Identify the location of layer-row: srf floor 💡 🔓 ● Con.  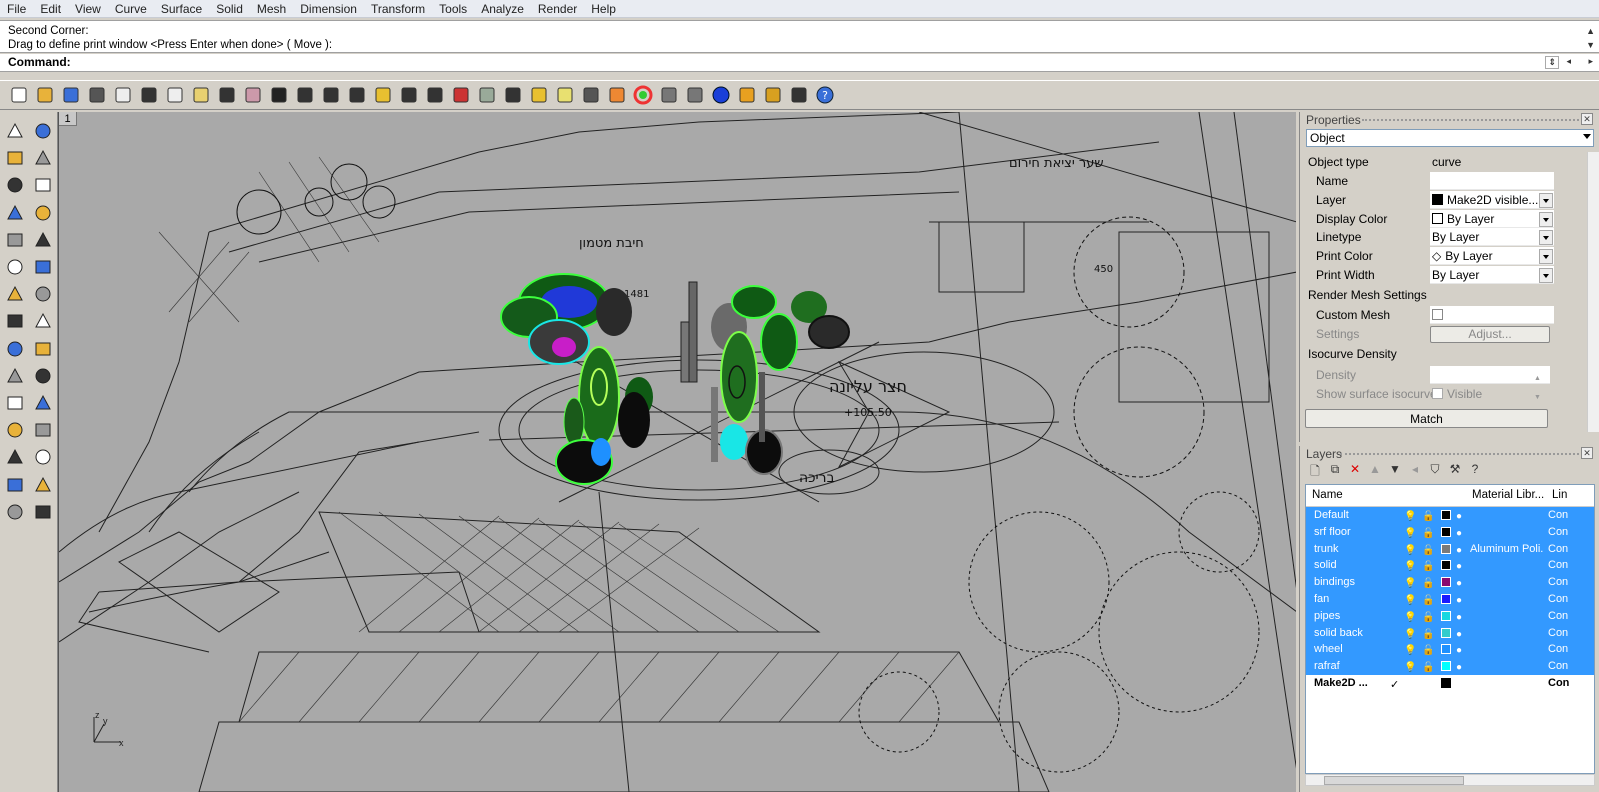
(1450, 532).